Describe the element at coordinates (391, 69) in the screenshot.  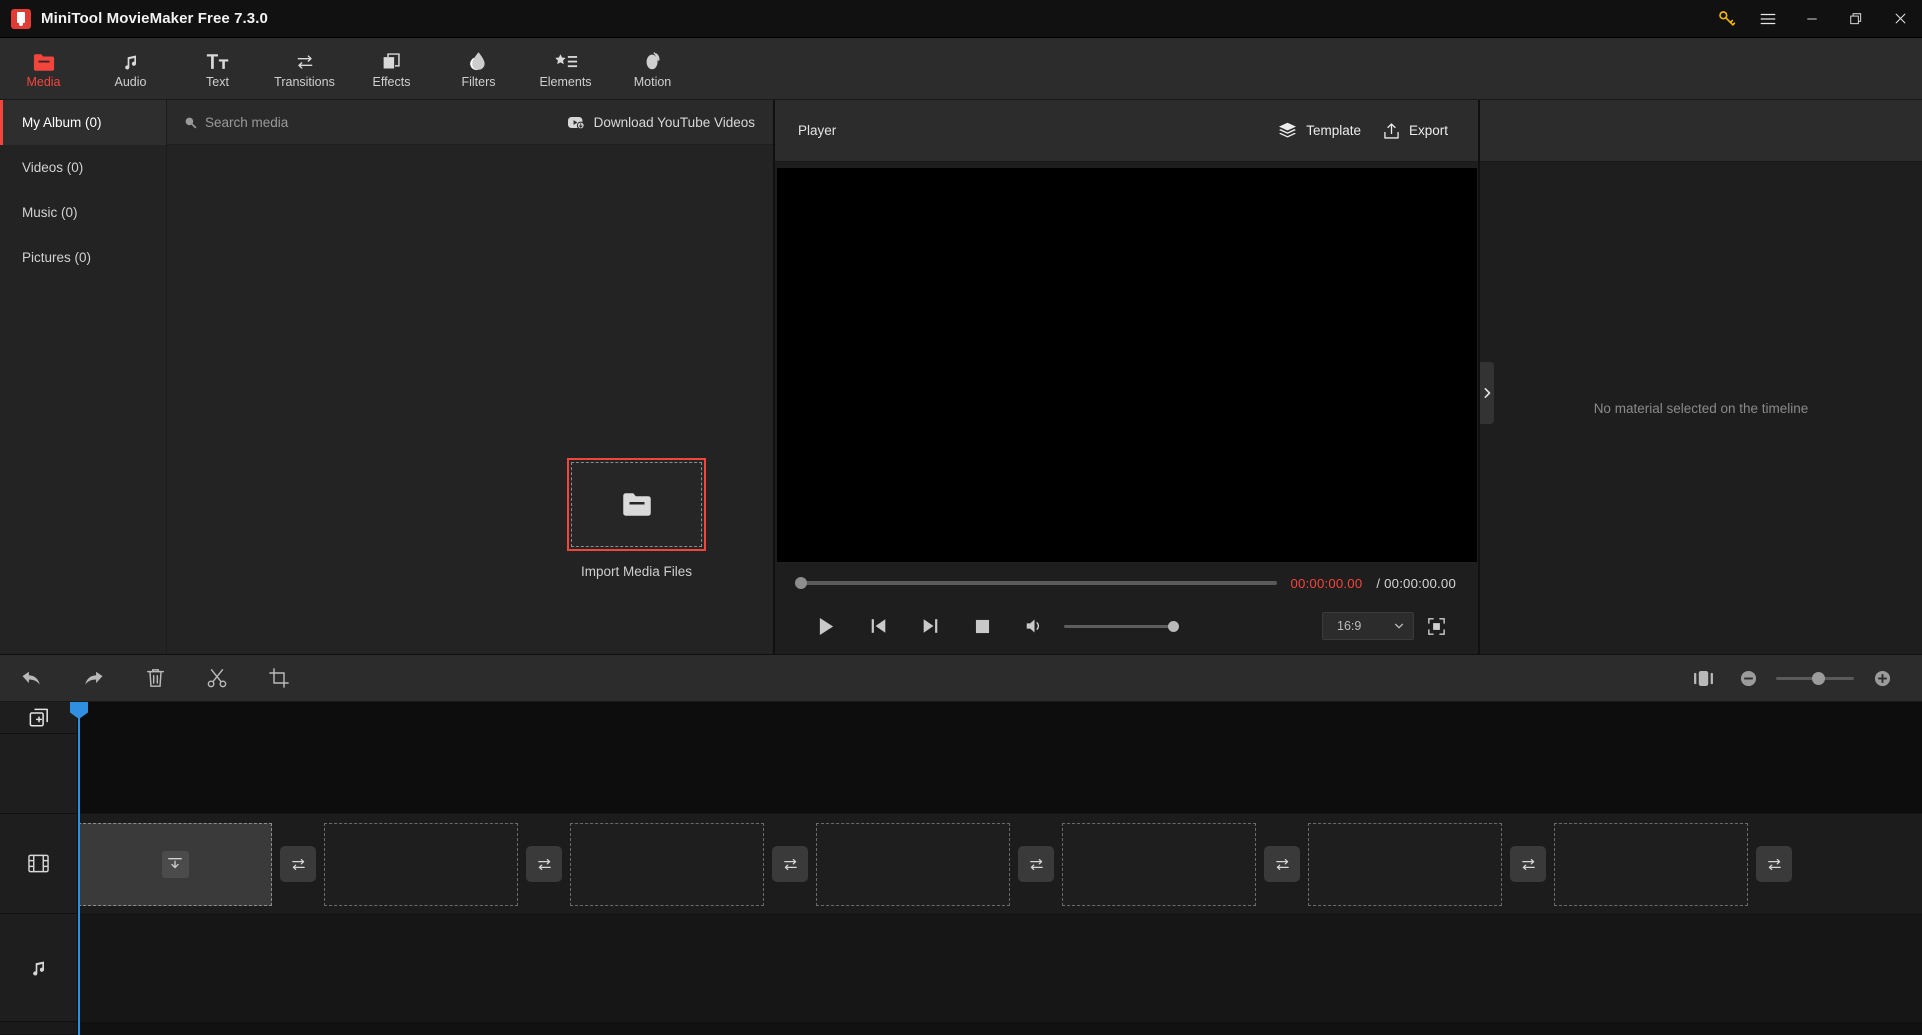
I see `tab-effects: Effects` at that location.